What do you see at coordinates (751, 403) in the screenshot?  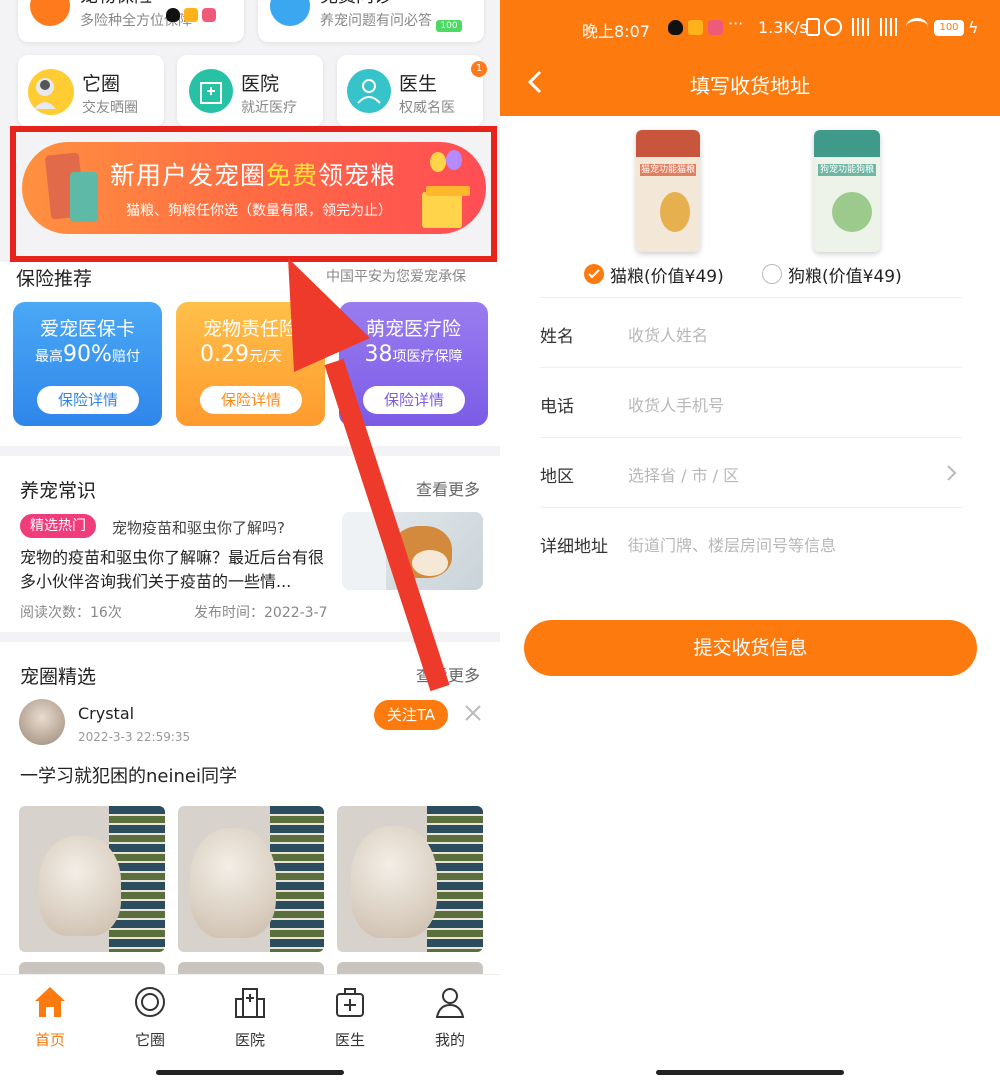 I see `form-row-phone: 电话 收货人手机号` at bounding box center [751, 403].